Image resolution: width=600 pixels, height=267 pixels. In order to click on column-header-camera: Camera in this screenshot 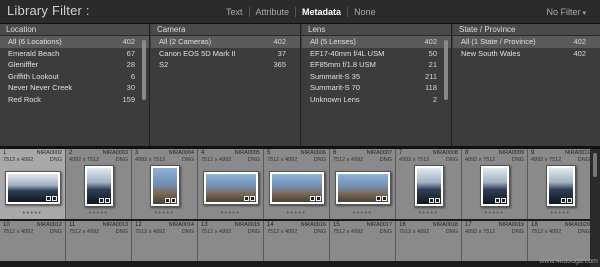, I will do `click(225, 30)`.